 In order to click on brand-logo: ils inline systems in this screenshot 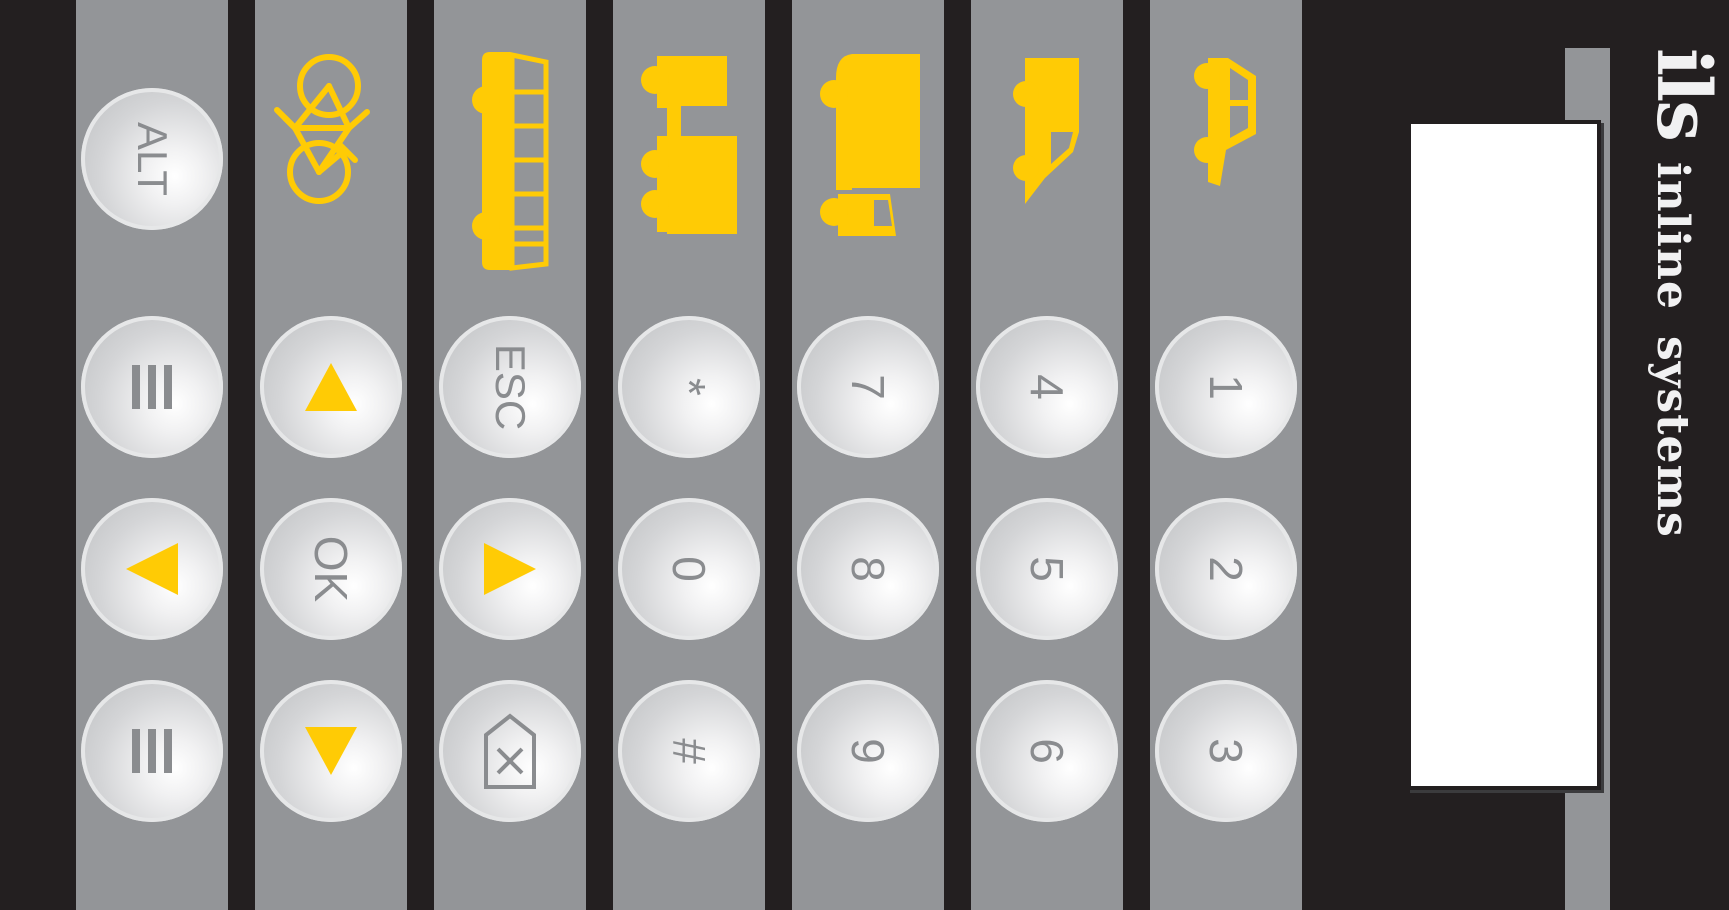, I will do `click(1677, 308)`.